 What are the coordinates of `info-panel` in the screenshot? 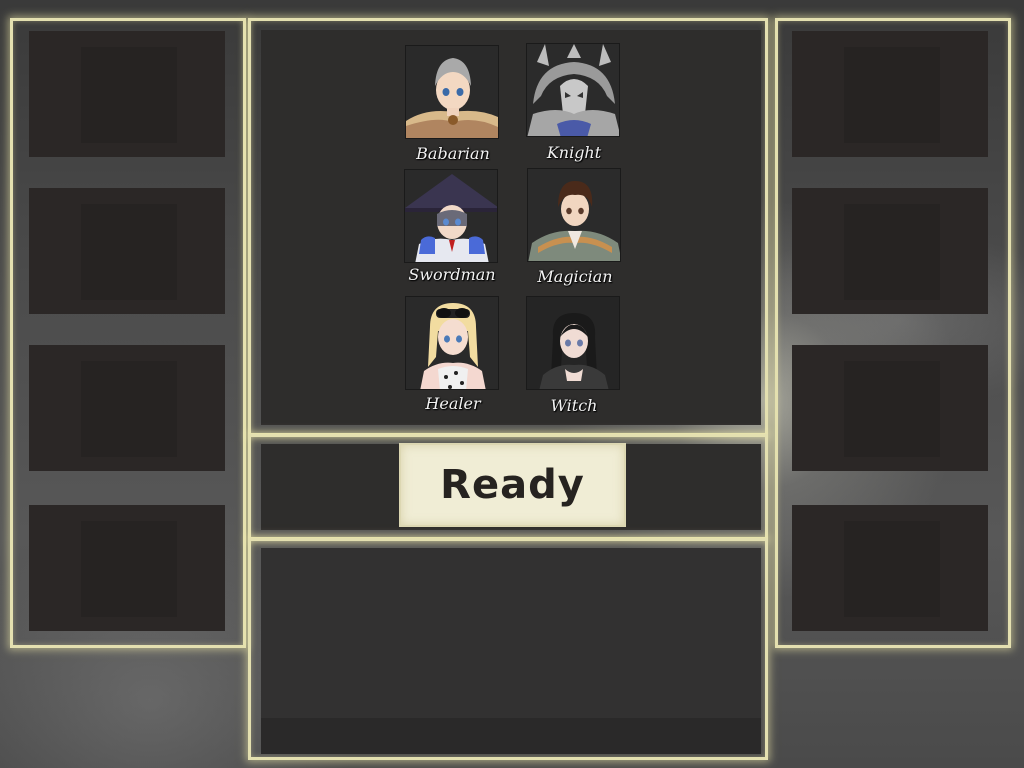 It's located at (511, 633).